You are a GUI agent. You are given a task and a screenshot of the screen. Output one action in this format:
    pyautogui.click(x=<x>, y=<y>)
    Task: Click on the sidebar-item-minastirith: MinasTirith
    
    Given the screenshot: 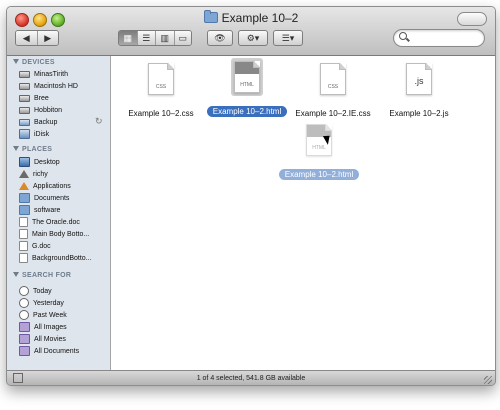 What is the action you would take?
    pyautogui.click(x=63, y=74)
    